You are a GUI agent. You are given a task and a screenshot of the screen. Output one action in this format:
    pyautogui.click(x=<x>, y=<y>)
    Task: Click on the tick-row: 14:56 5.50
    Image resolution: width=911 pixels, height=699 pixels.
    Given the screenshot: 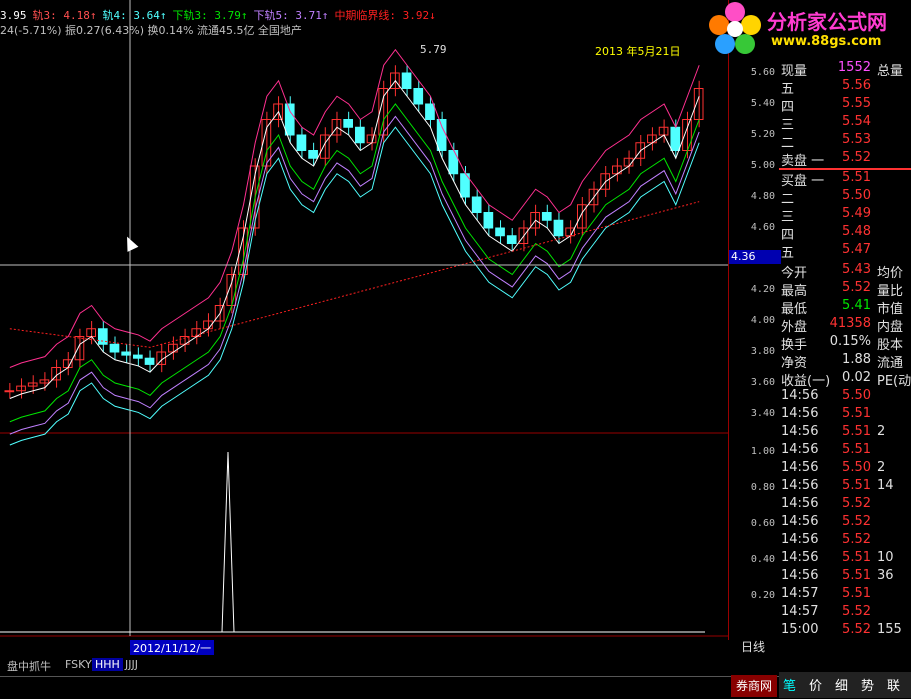 What is the action you would take?
    pyautogui.click(x=845, y=397)
    